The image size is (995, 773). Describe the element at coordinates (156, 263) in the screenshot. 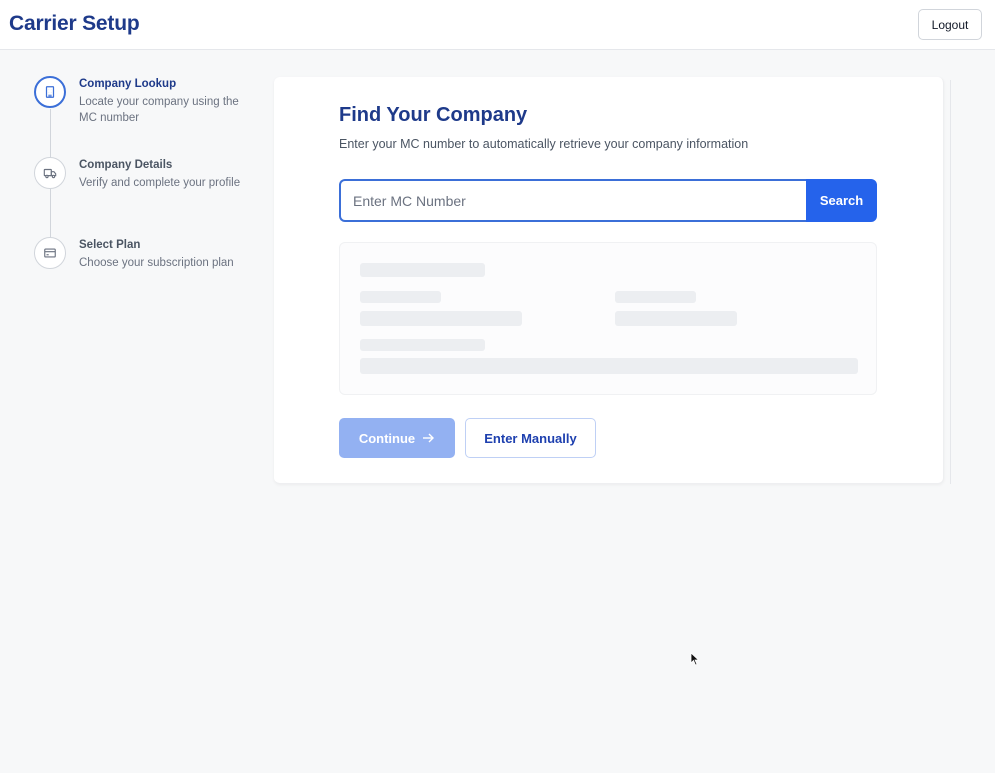

I see `step-description: Choose your subscription plan` at that location.